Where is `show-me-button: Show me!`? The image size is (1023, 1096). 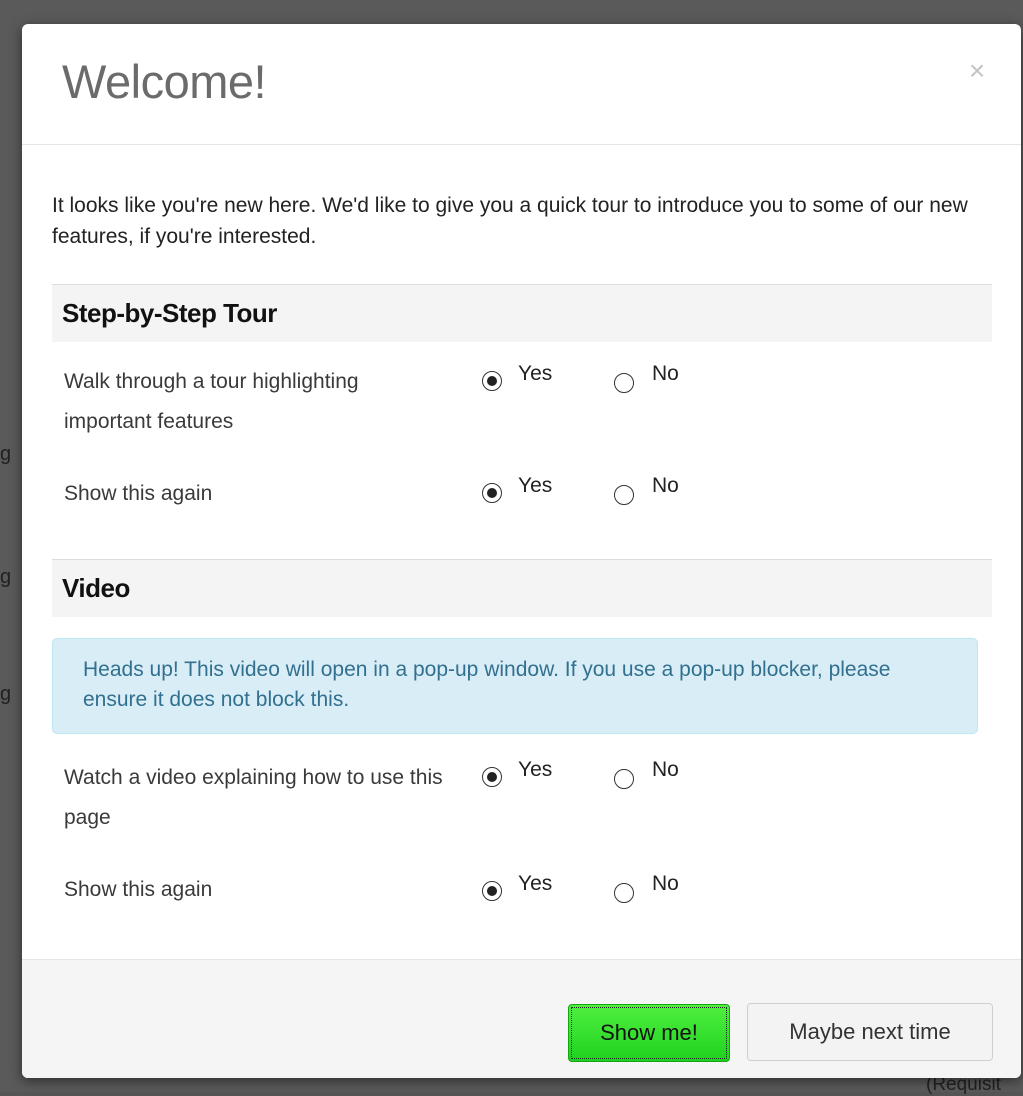 show-me-button: Show me! is located at coordinates (649, 1033).